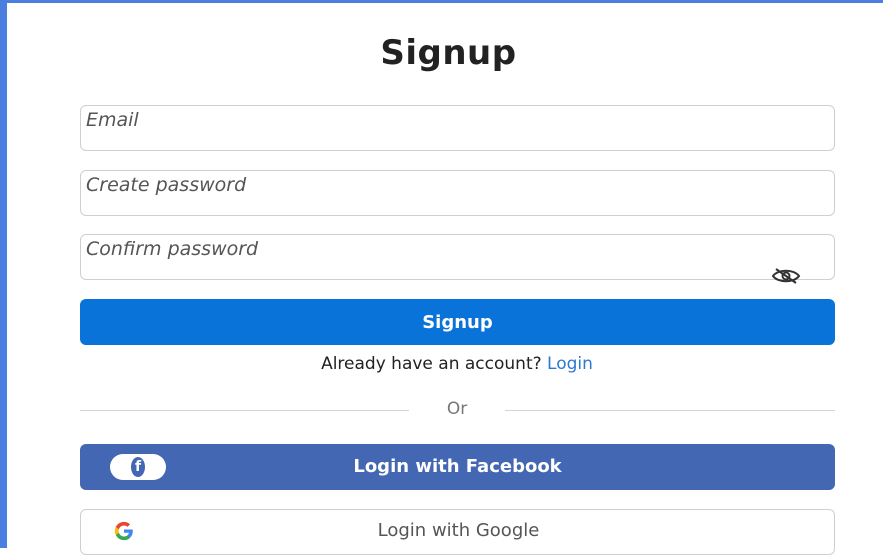 Image resolution: width=883 pixels, height=555 pixels. I want to click on email-field, so click(457, 128).